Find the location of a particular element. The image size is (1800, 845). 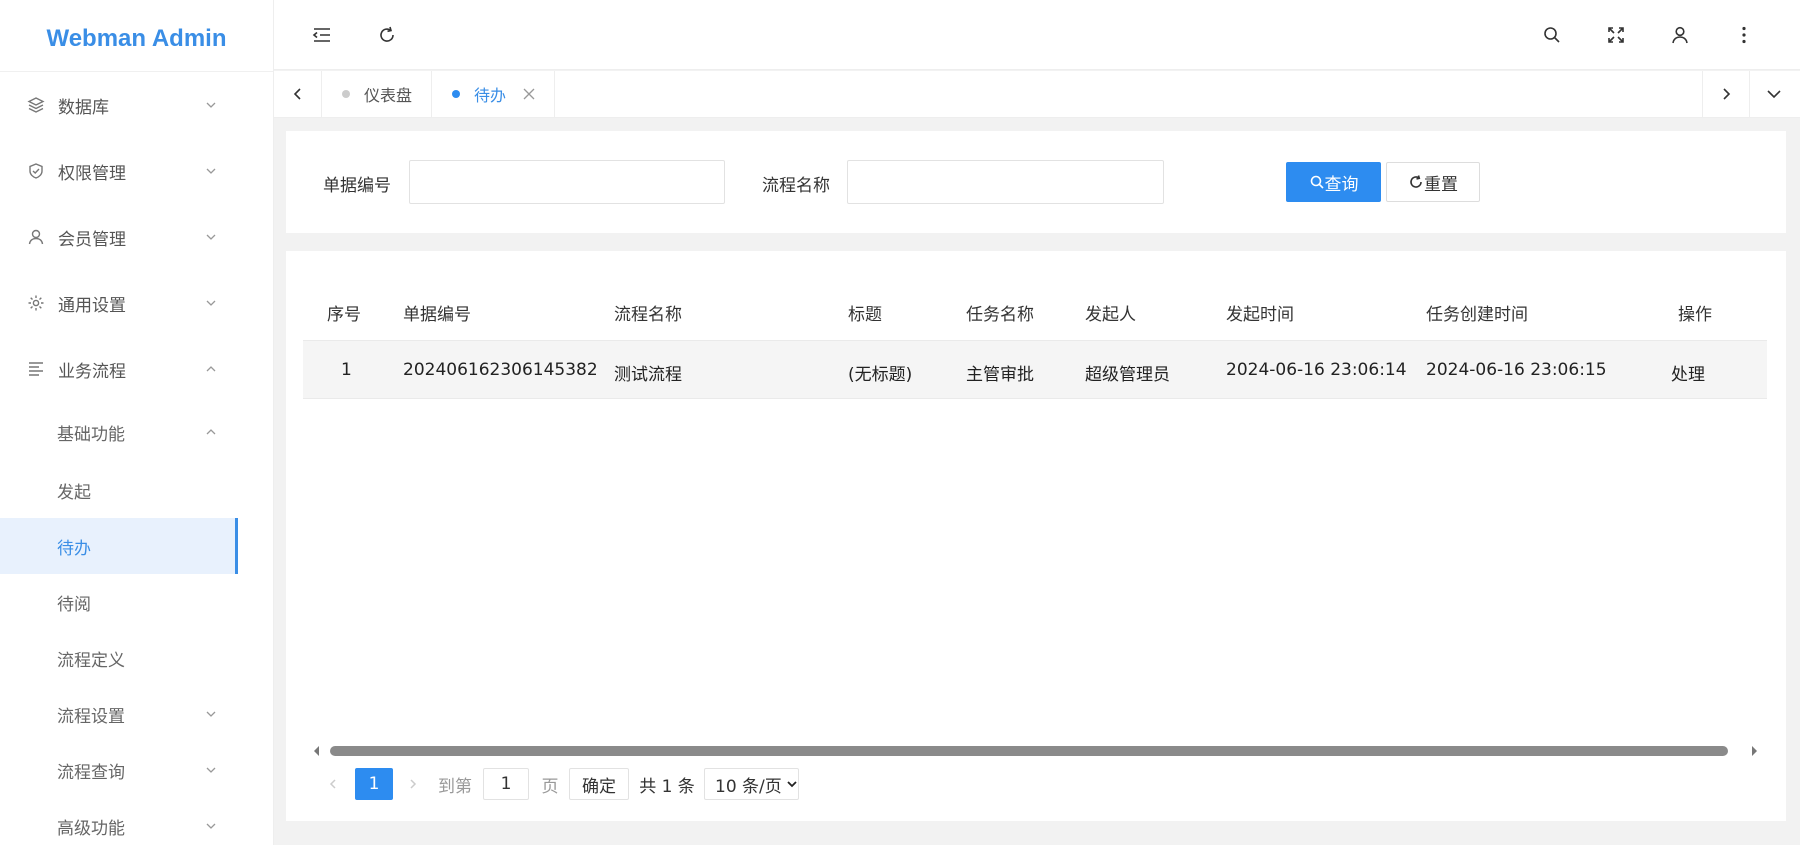

tab-label: 待办 is located at coordinates (490, 95).